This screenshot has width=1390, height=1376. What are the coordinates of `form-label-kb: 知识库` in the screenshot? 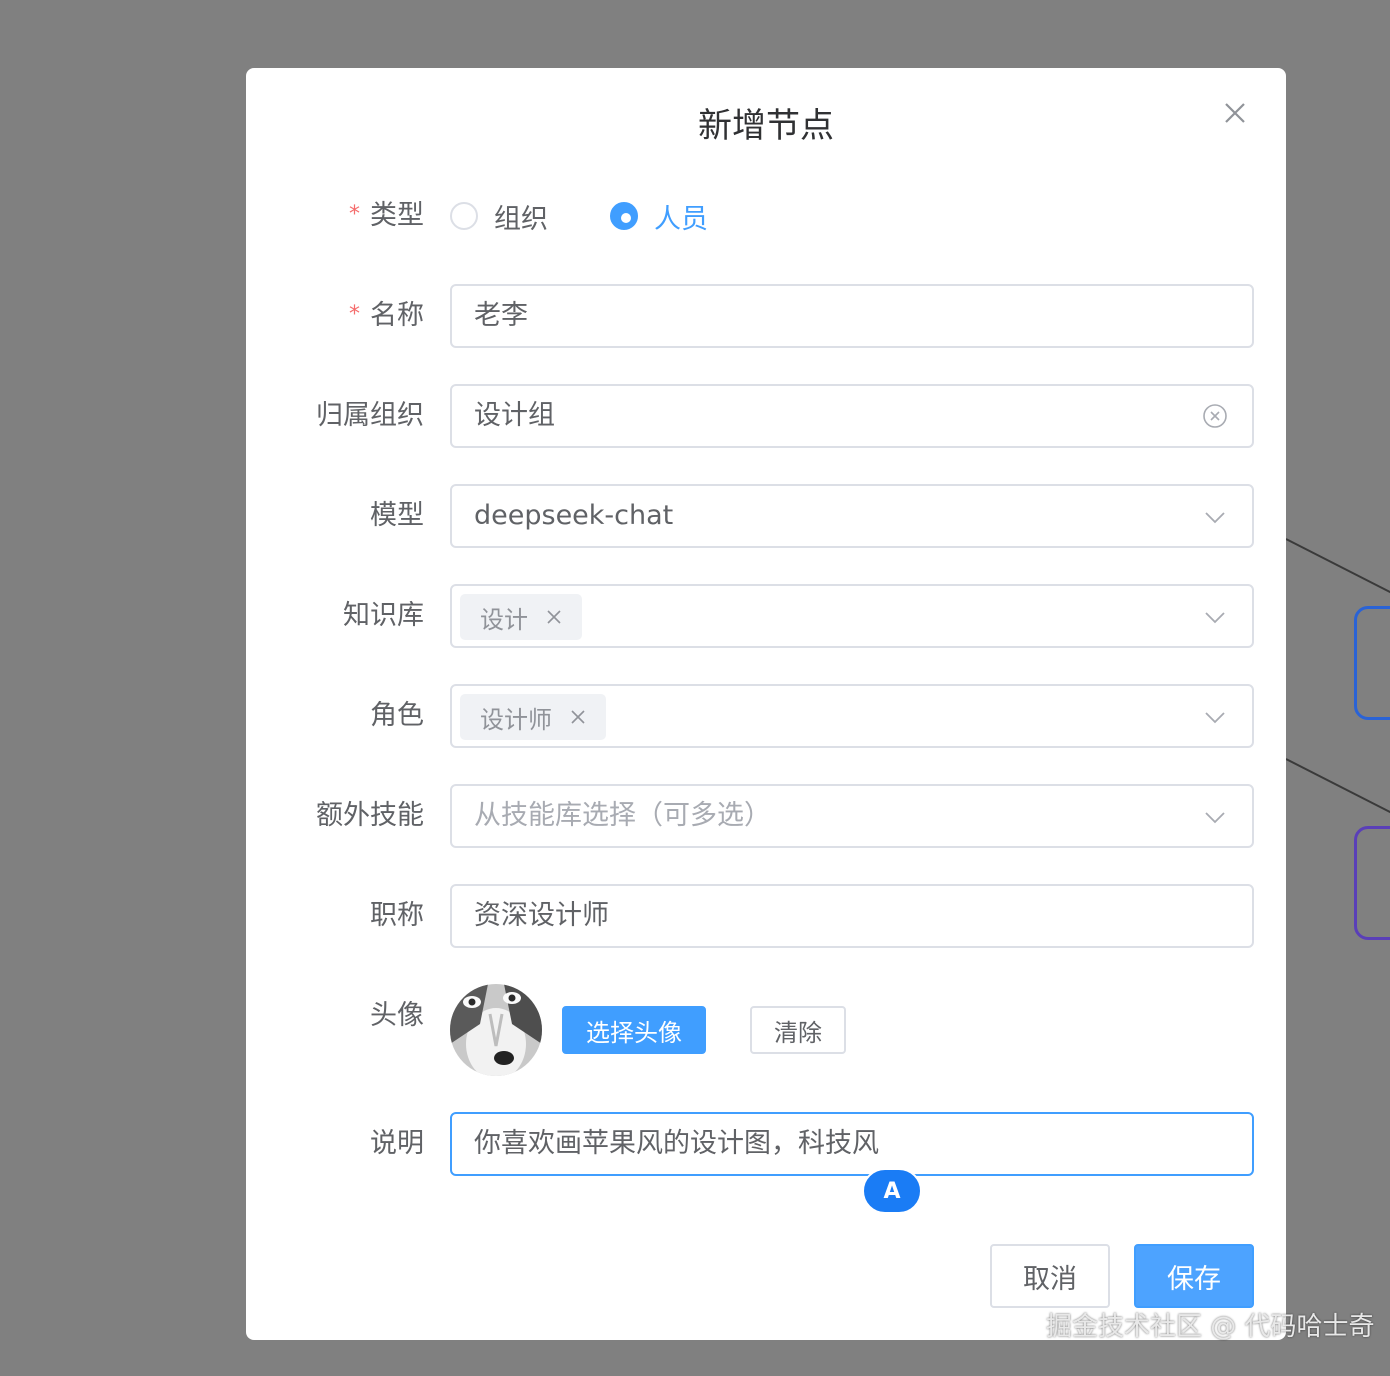 It's located at (383, 615).